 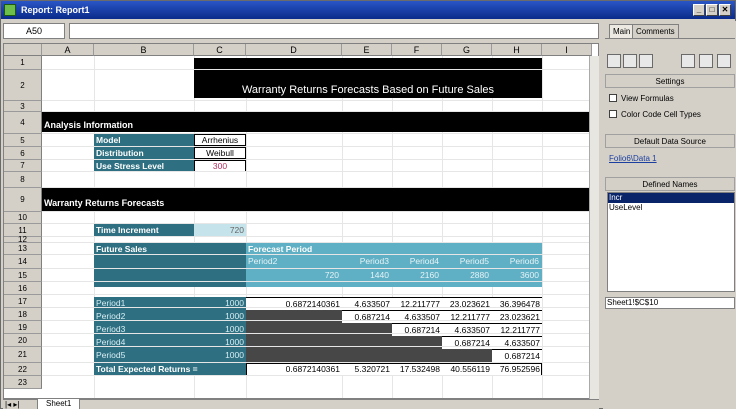 What do you see at coordinates (23, 63) in the screenshot?
I see `row-header: 1` at bounding box center [23, 63].